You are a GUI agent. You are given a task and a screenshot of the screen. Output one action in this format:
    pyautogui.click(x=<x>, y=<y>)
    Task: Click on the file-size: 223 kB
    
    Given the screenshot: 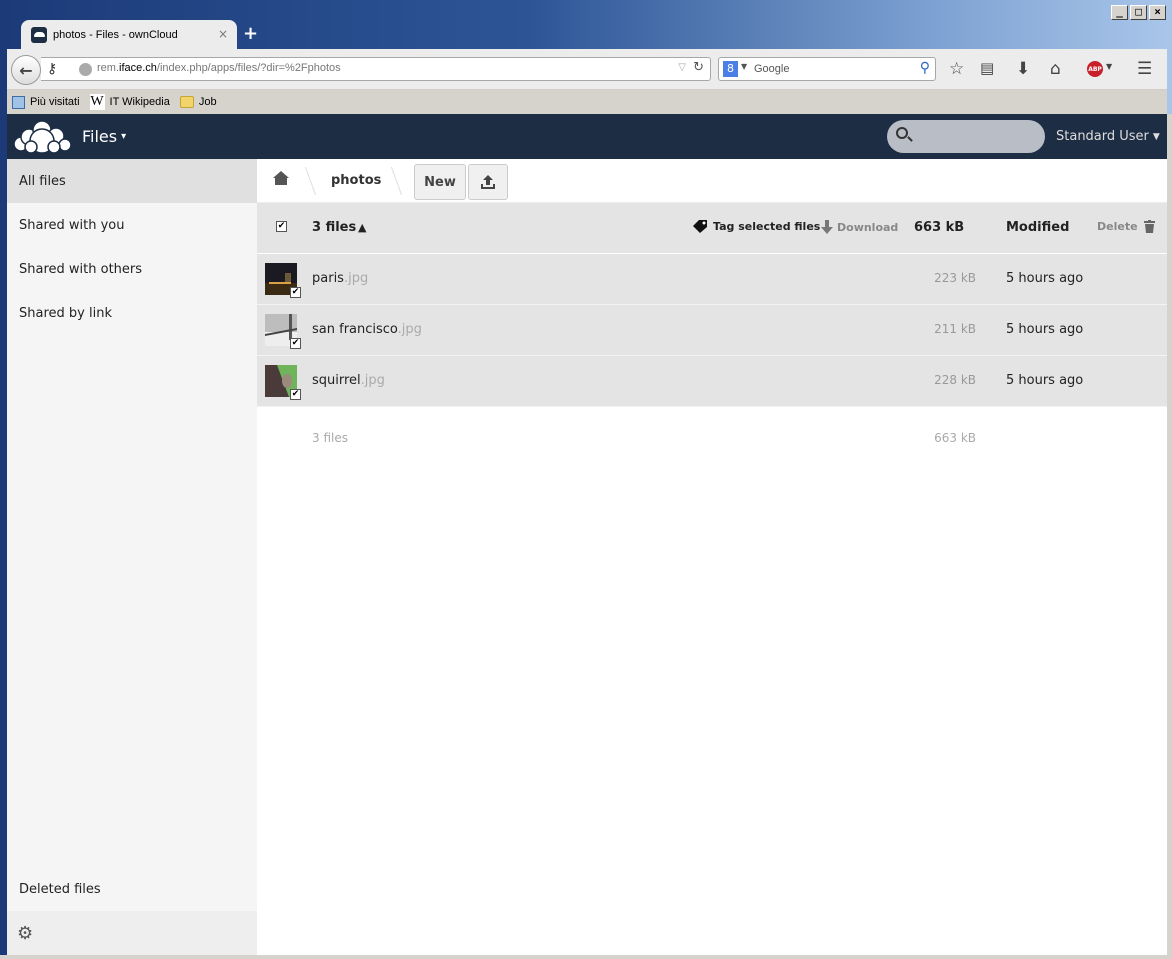 What is the action you would take?
    pyautogui.click(x=955, y=278)
    